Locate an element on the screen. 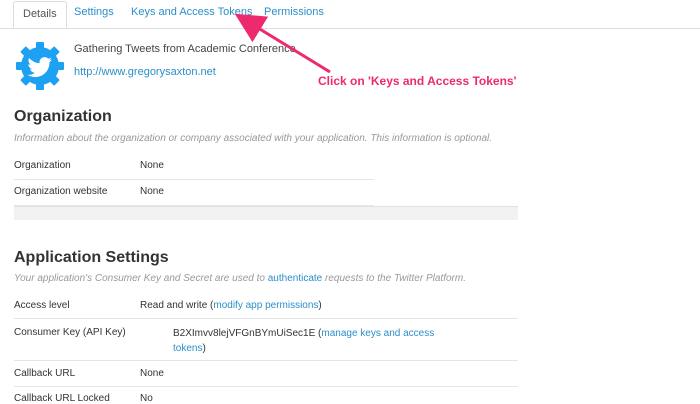  callback-url-locked-value: No is located at coordinates (146, 398).